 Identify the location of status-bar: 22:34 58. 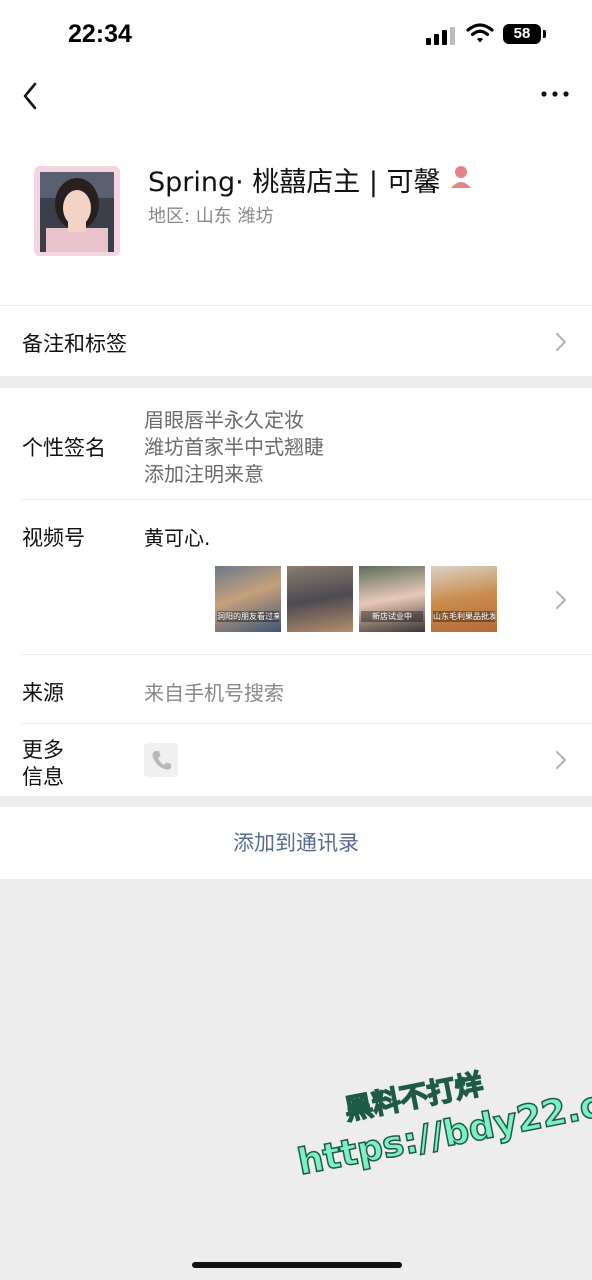
(296, 35).